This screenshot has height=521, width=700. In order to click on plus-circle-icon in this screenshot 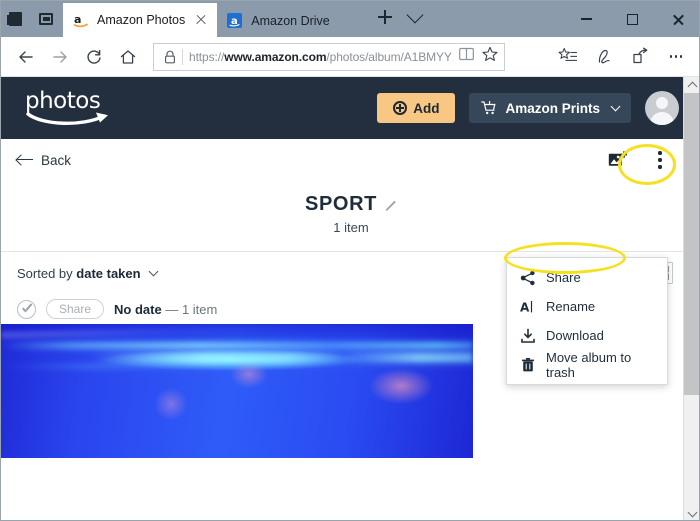, I will do `click(400, 108)`.